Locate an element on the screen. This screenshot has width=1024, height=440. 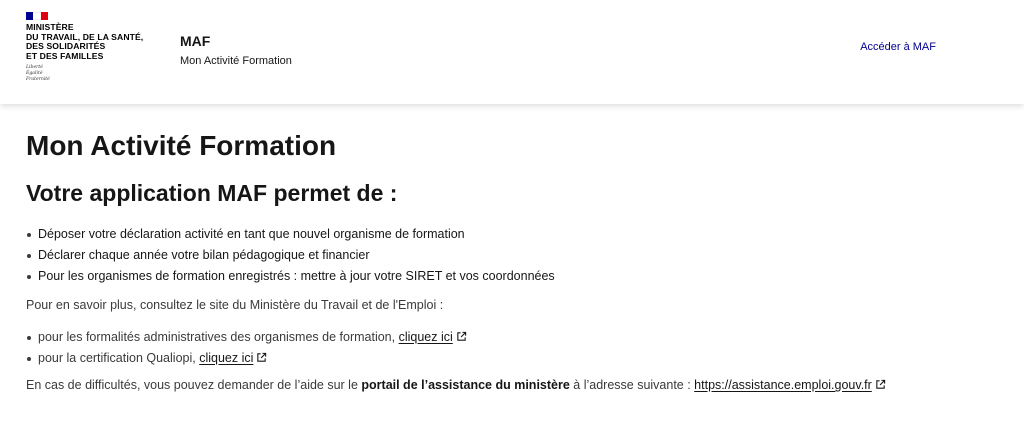
access-maf-link: Accéder à MAF is located at coordinates (898, 47).